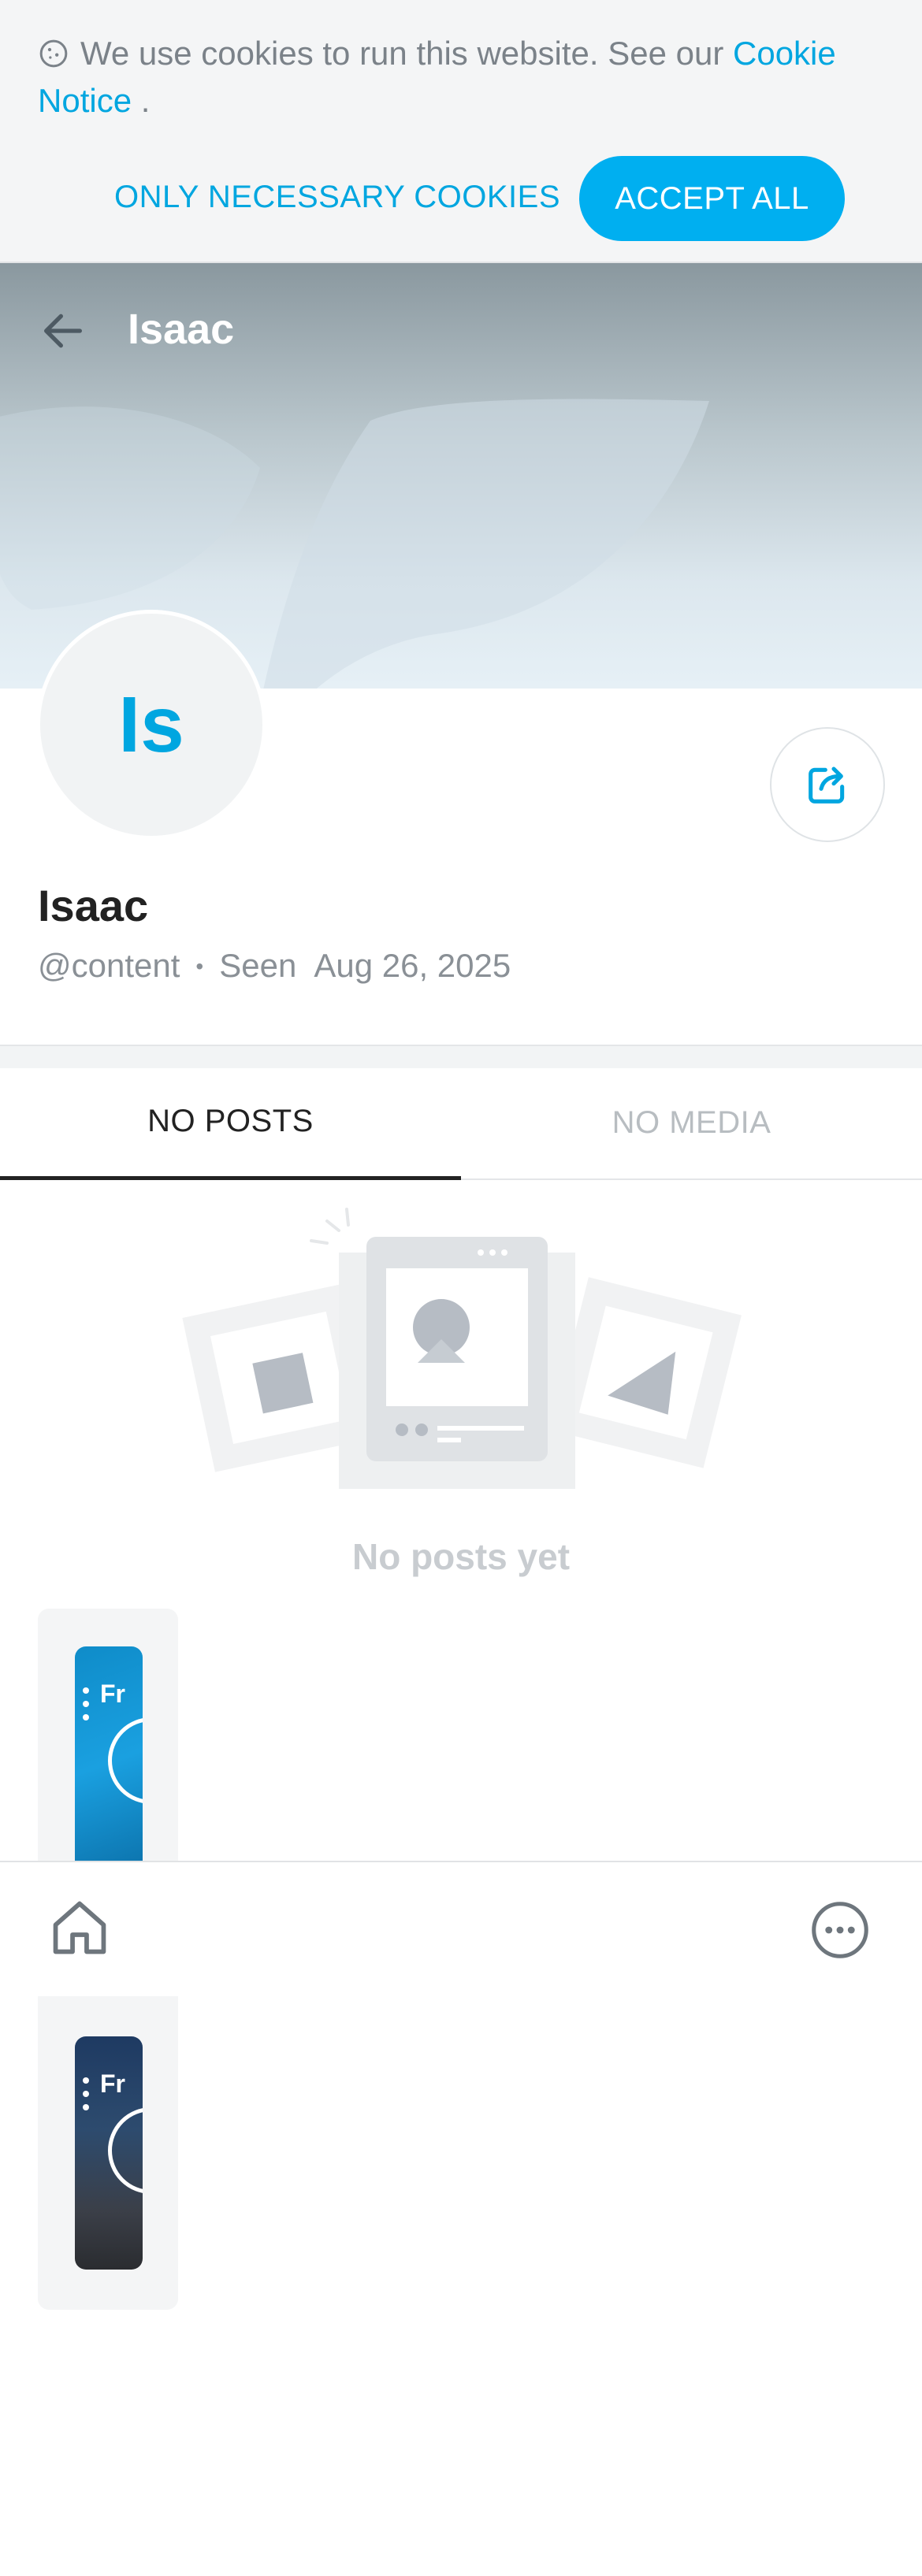  Describe the element at coordinates (840, 1930) in the screenshot. I see `more-icon` at that location.